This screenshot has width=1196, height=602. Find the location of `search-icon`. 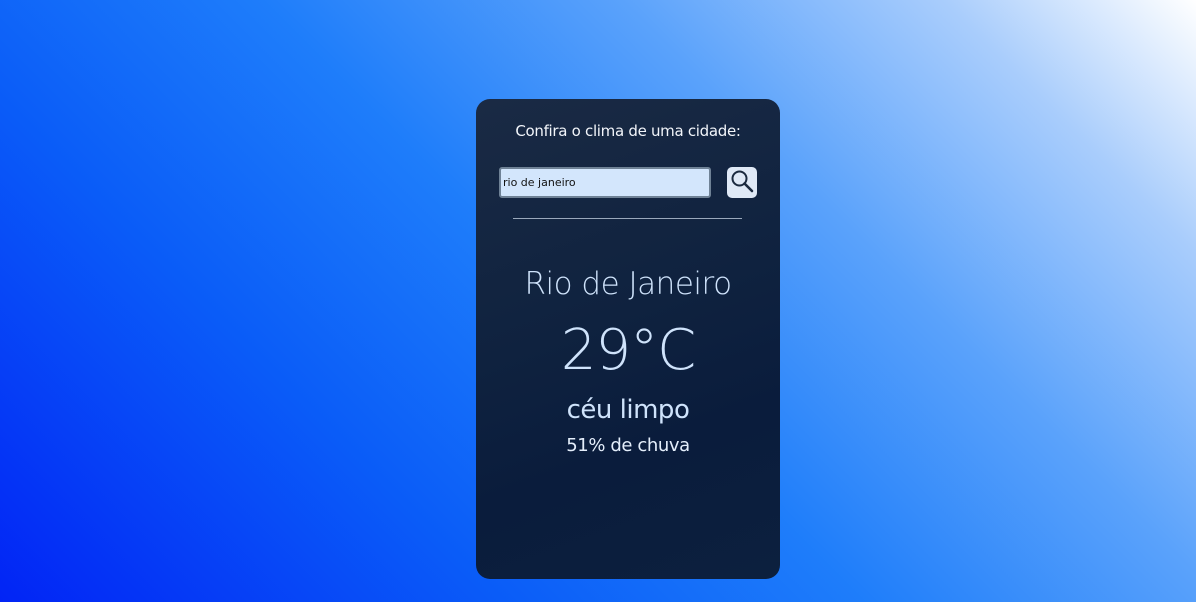

search-icon is located at coordinates (742, 182).